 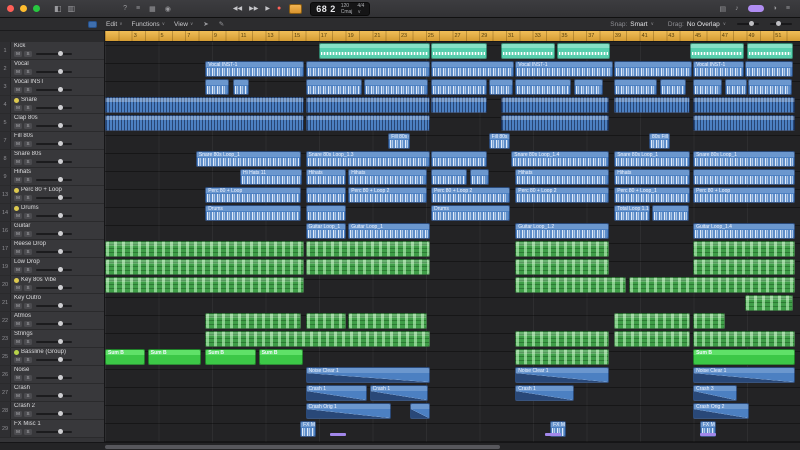 I want to click on editors-icon: ▦, so click(x=152, y=9).